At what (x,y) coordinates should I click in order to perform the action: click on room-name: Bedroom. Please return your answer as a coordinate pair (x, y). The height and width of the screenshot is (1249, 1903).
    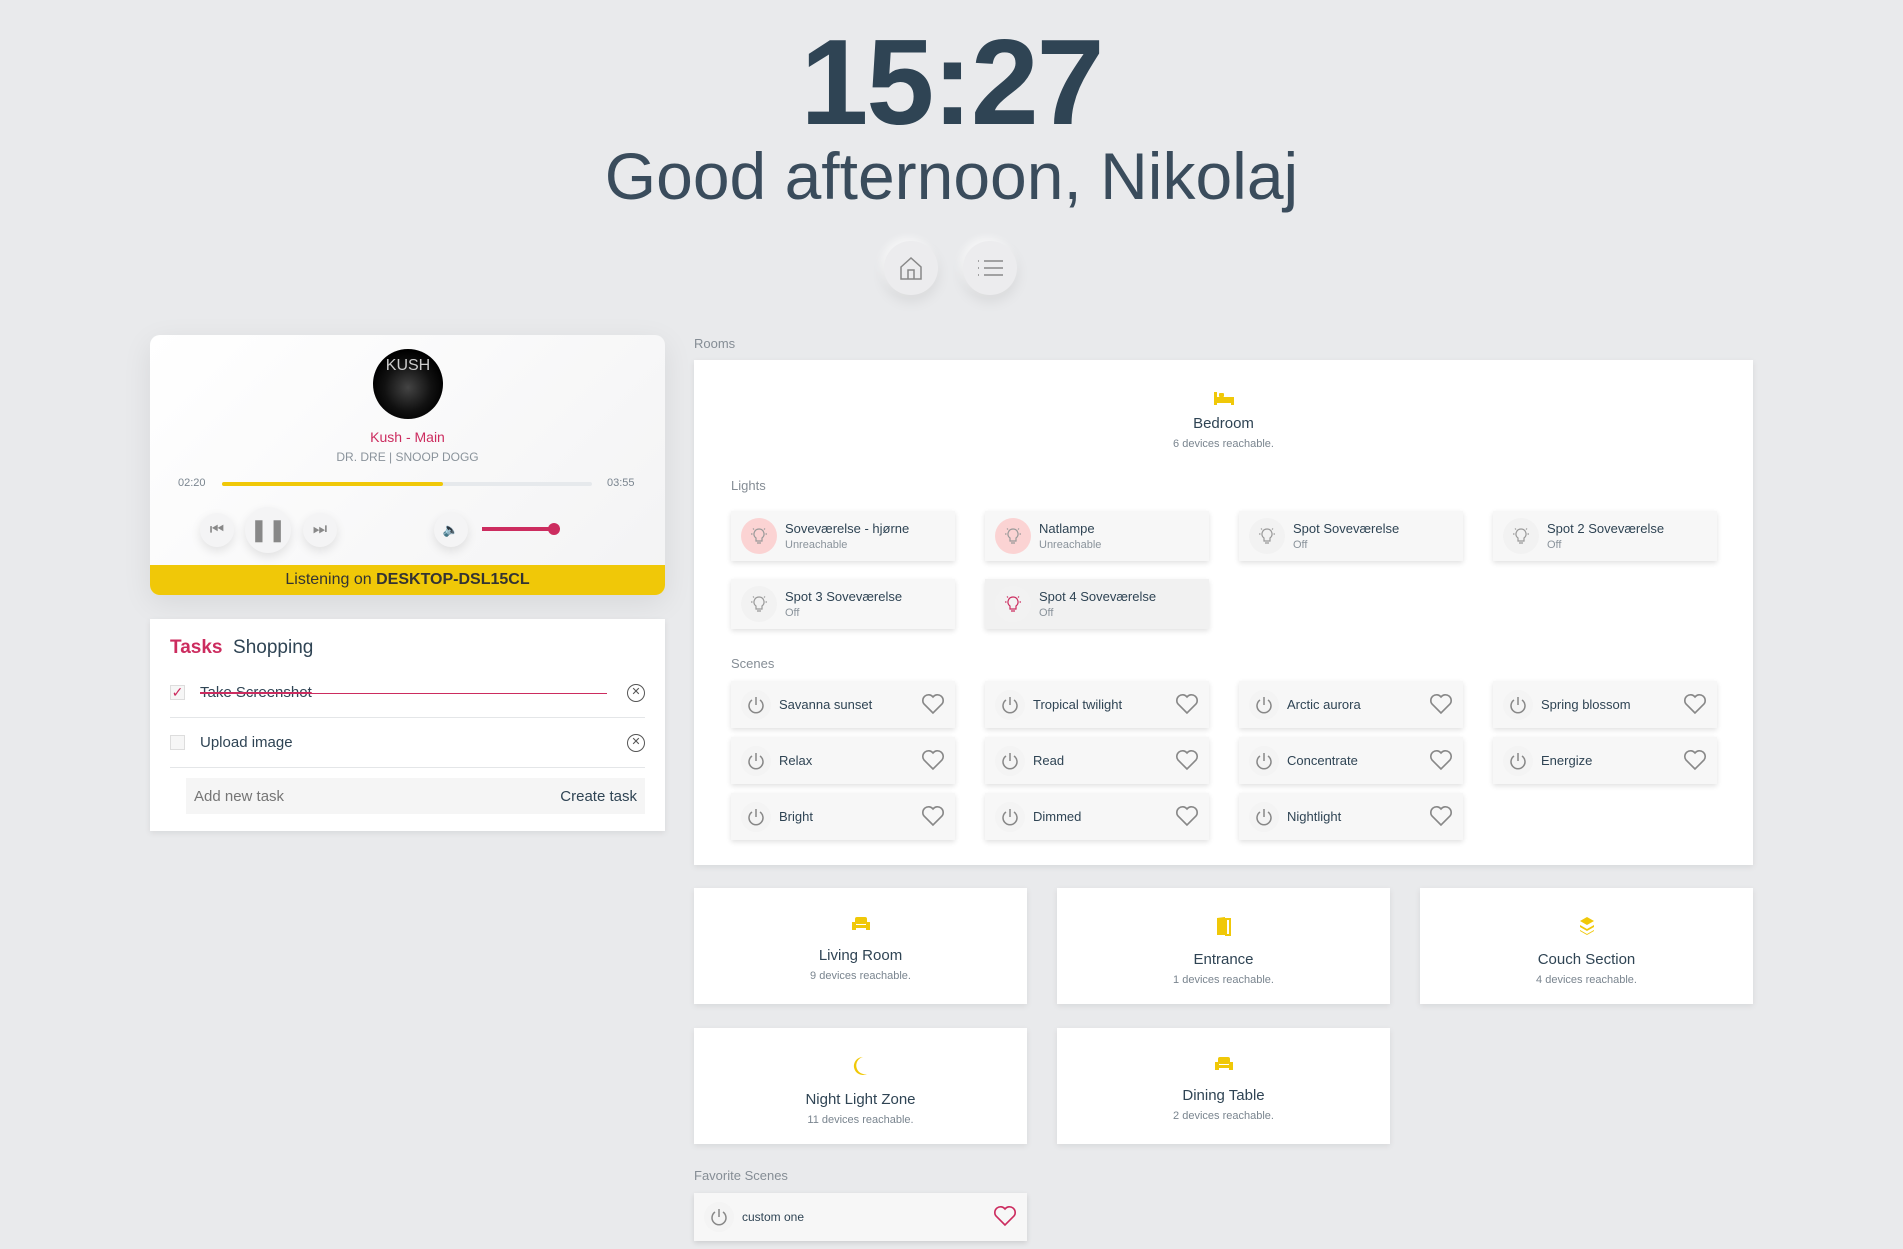
    Looking at the image, I should click on (1223, 423).